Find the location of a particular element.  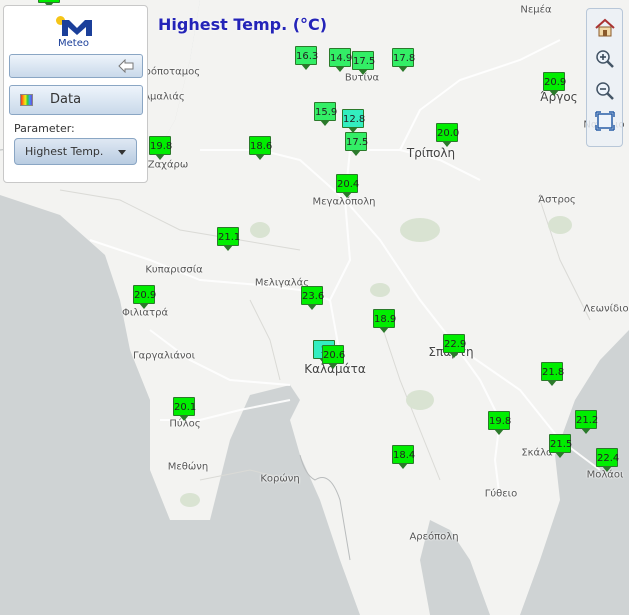

station-value: 20.1 is located at coordinates (184, 406).